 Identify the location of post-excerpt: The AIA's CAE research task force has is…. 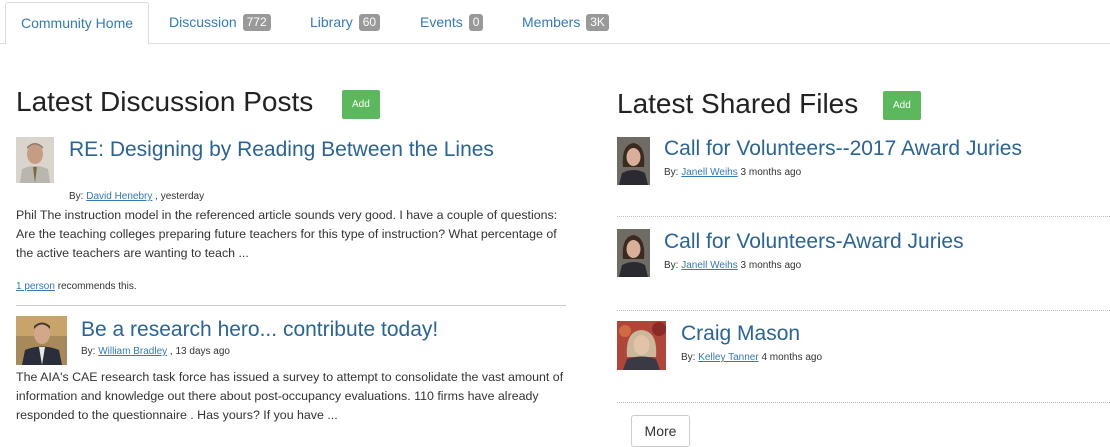
(290, 396).